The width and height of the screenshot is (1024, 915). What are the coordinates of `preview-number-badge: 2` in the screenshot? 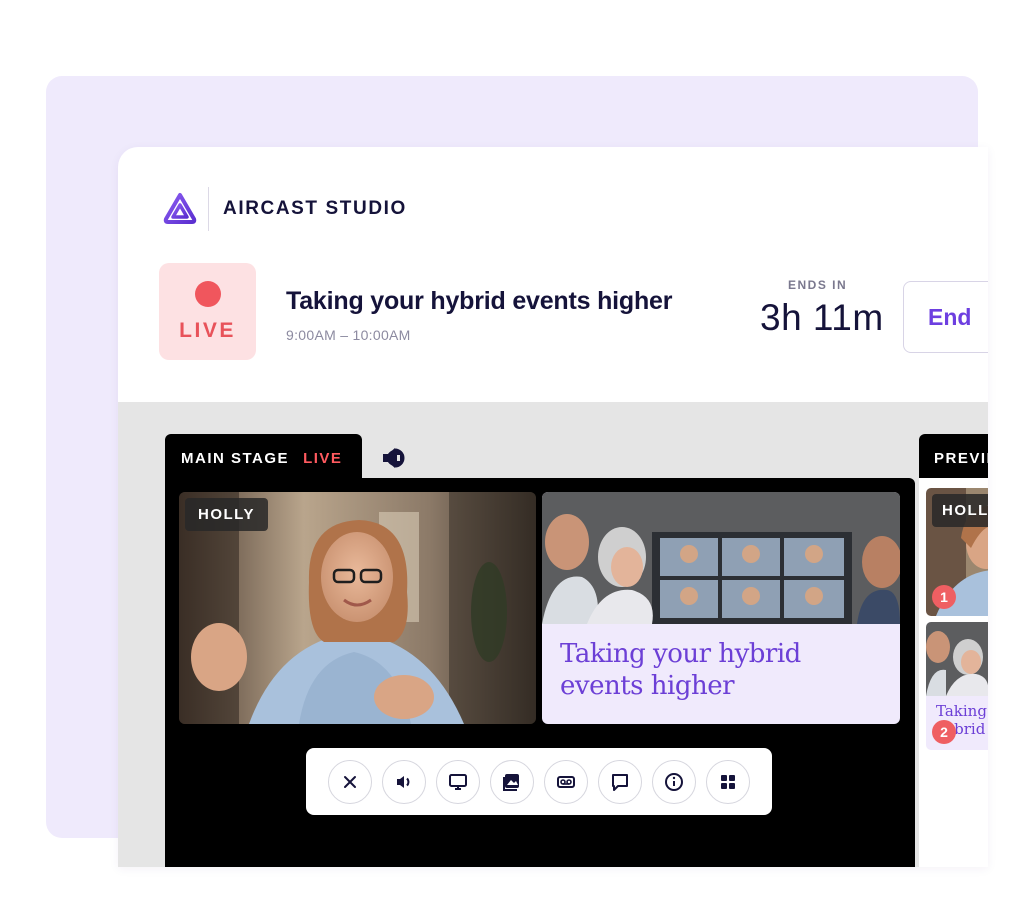 It's located at (944, 732).